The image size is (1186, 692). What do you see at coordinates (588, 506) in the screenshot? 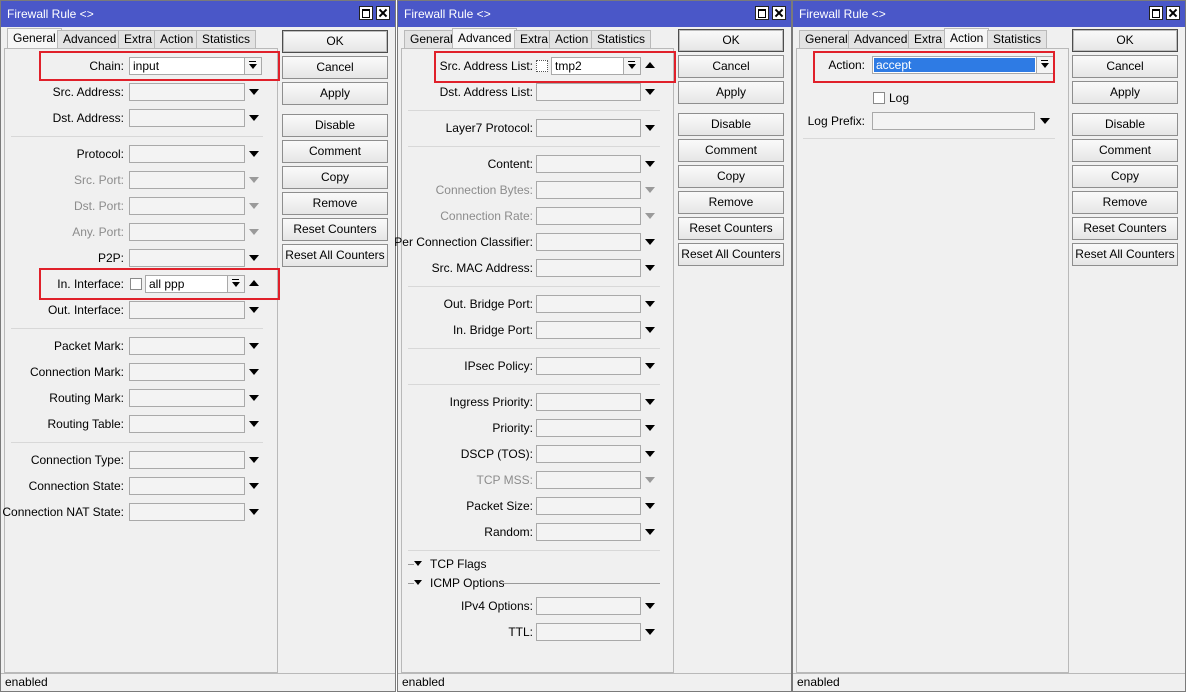
I see `packet-size-input` at bounding box center [588, 506].